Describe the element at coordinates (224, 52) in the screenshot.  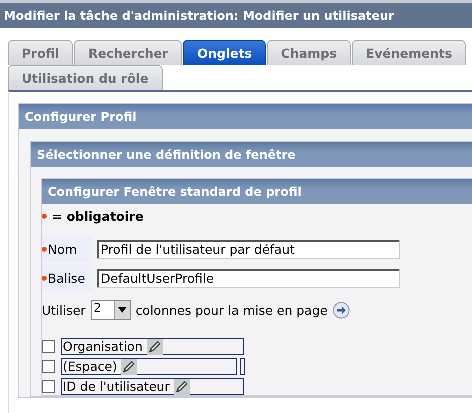
I see `tab: Onglets` at that location.